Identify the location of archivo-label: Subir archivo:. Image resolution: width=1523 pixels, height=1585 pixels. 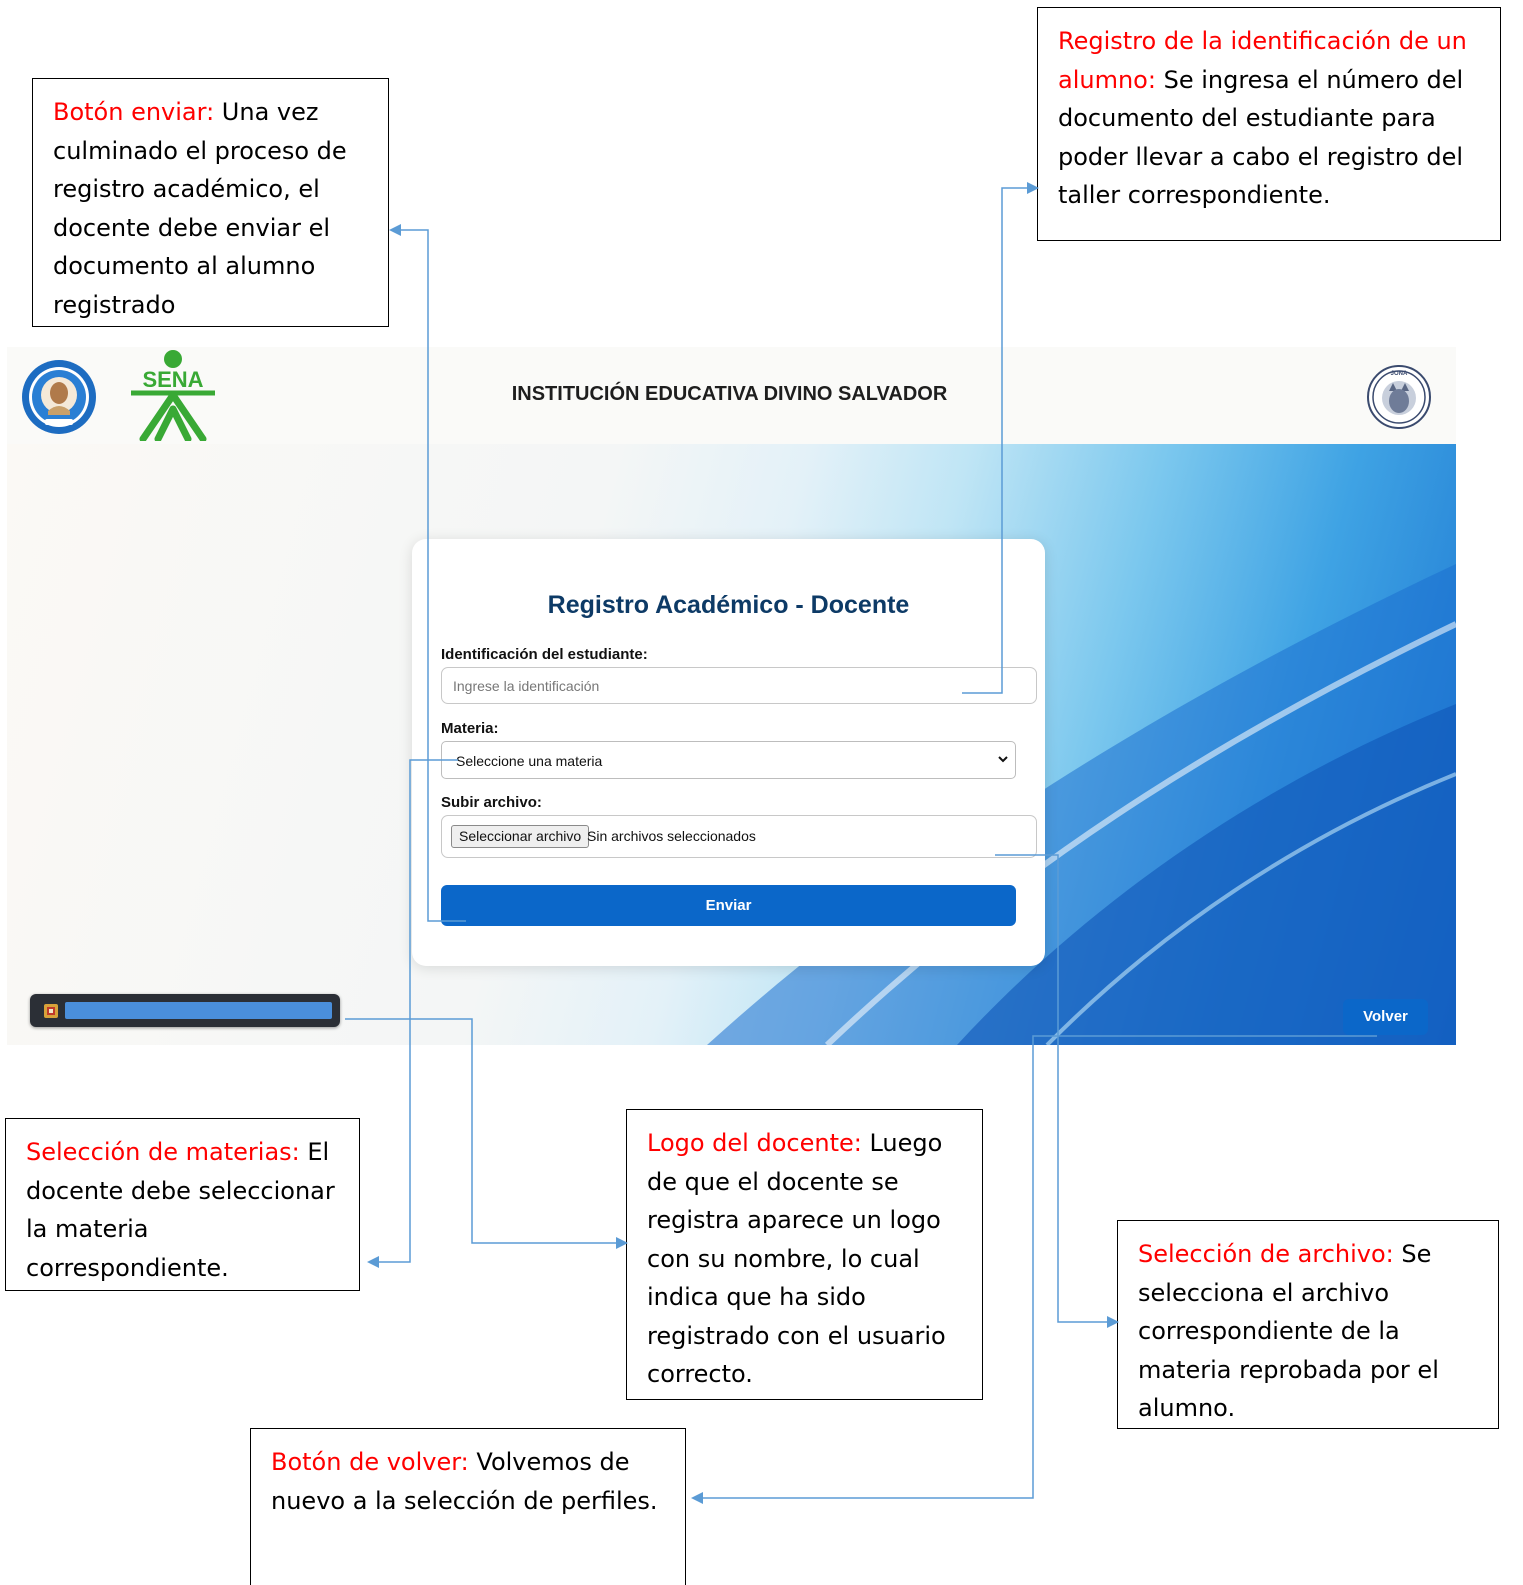
(491, 802).